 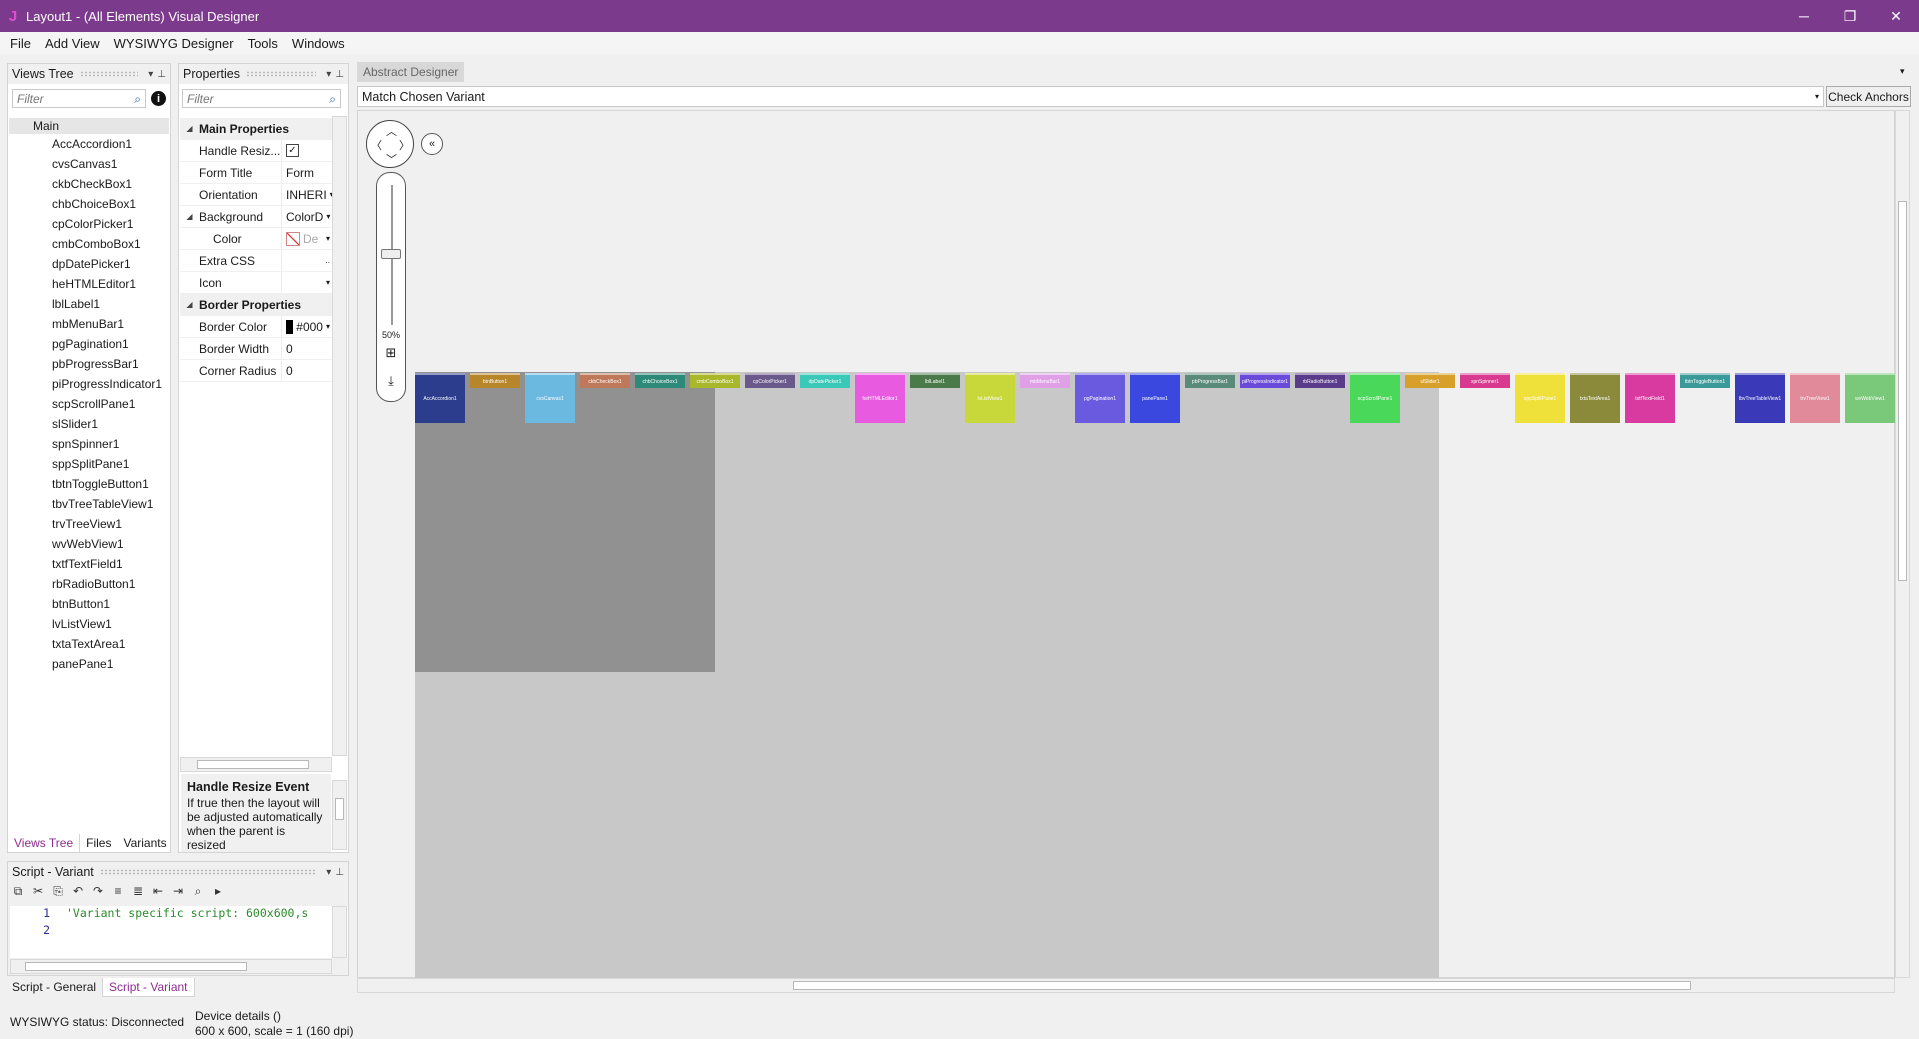 What do you see at coordinates (990, 398) in the screenshot?
I see `component-lvlistview1: lvListView1` at bounding box center [990, 398].